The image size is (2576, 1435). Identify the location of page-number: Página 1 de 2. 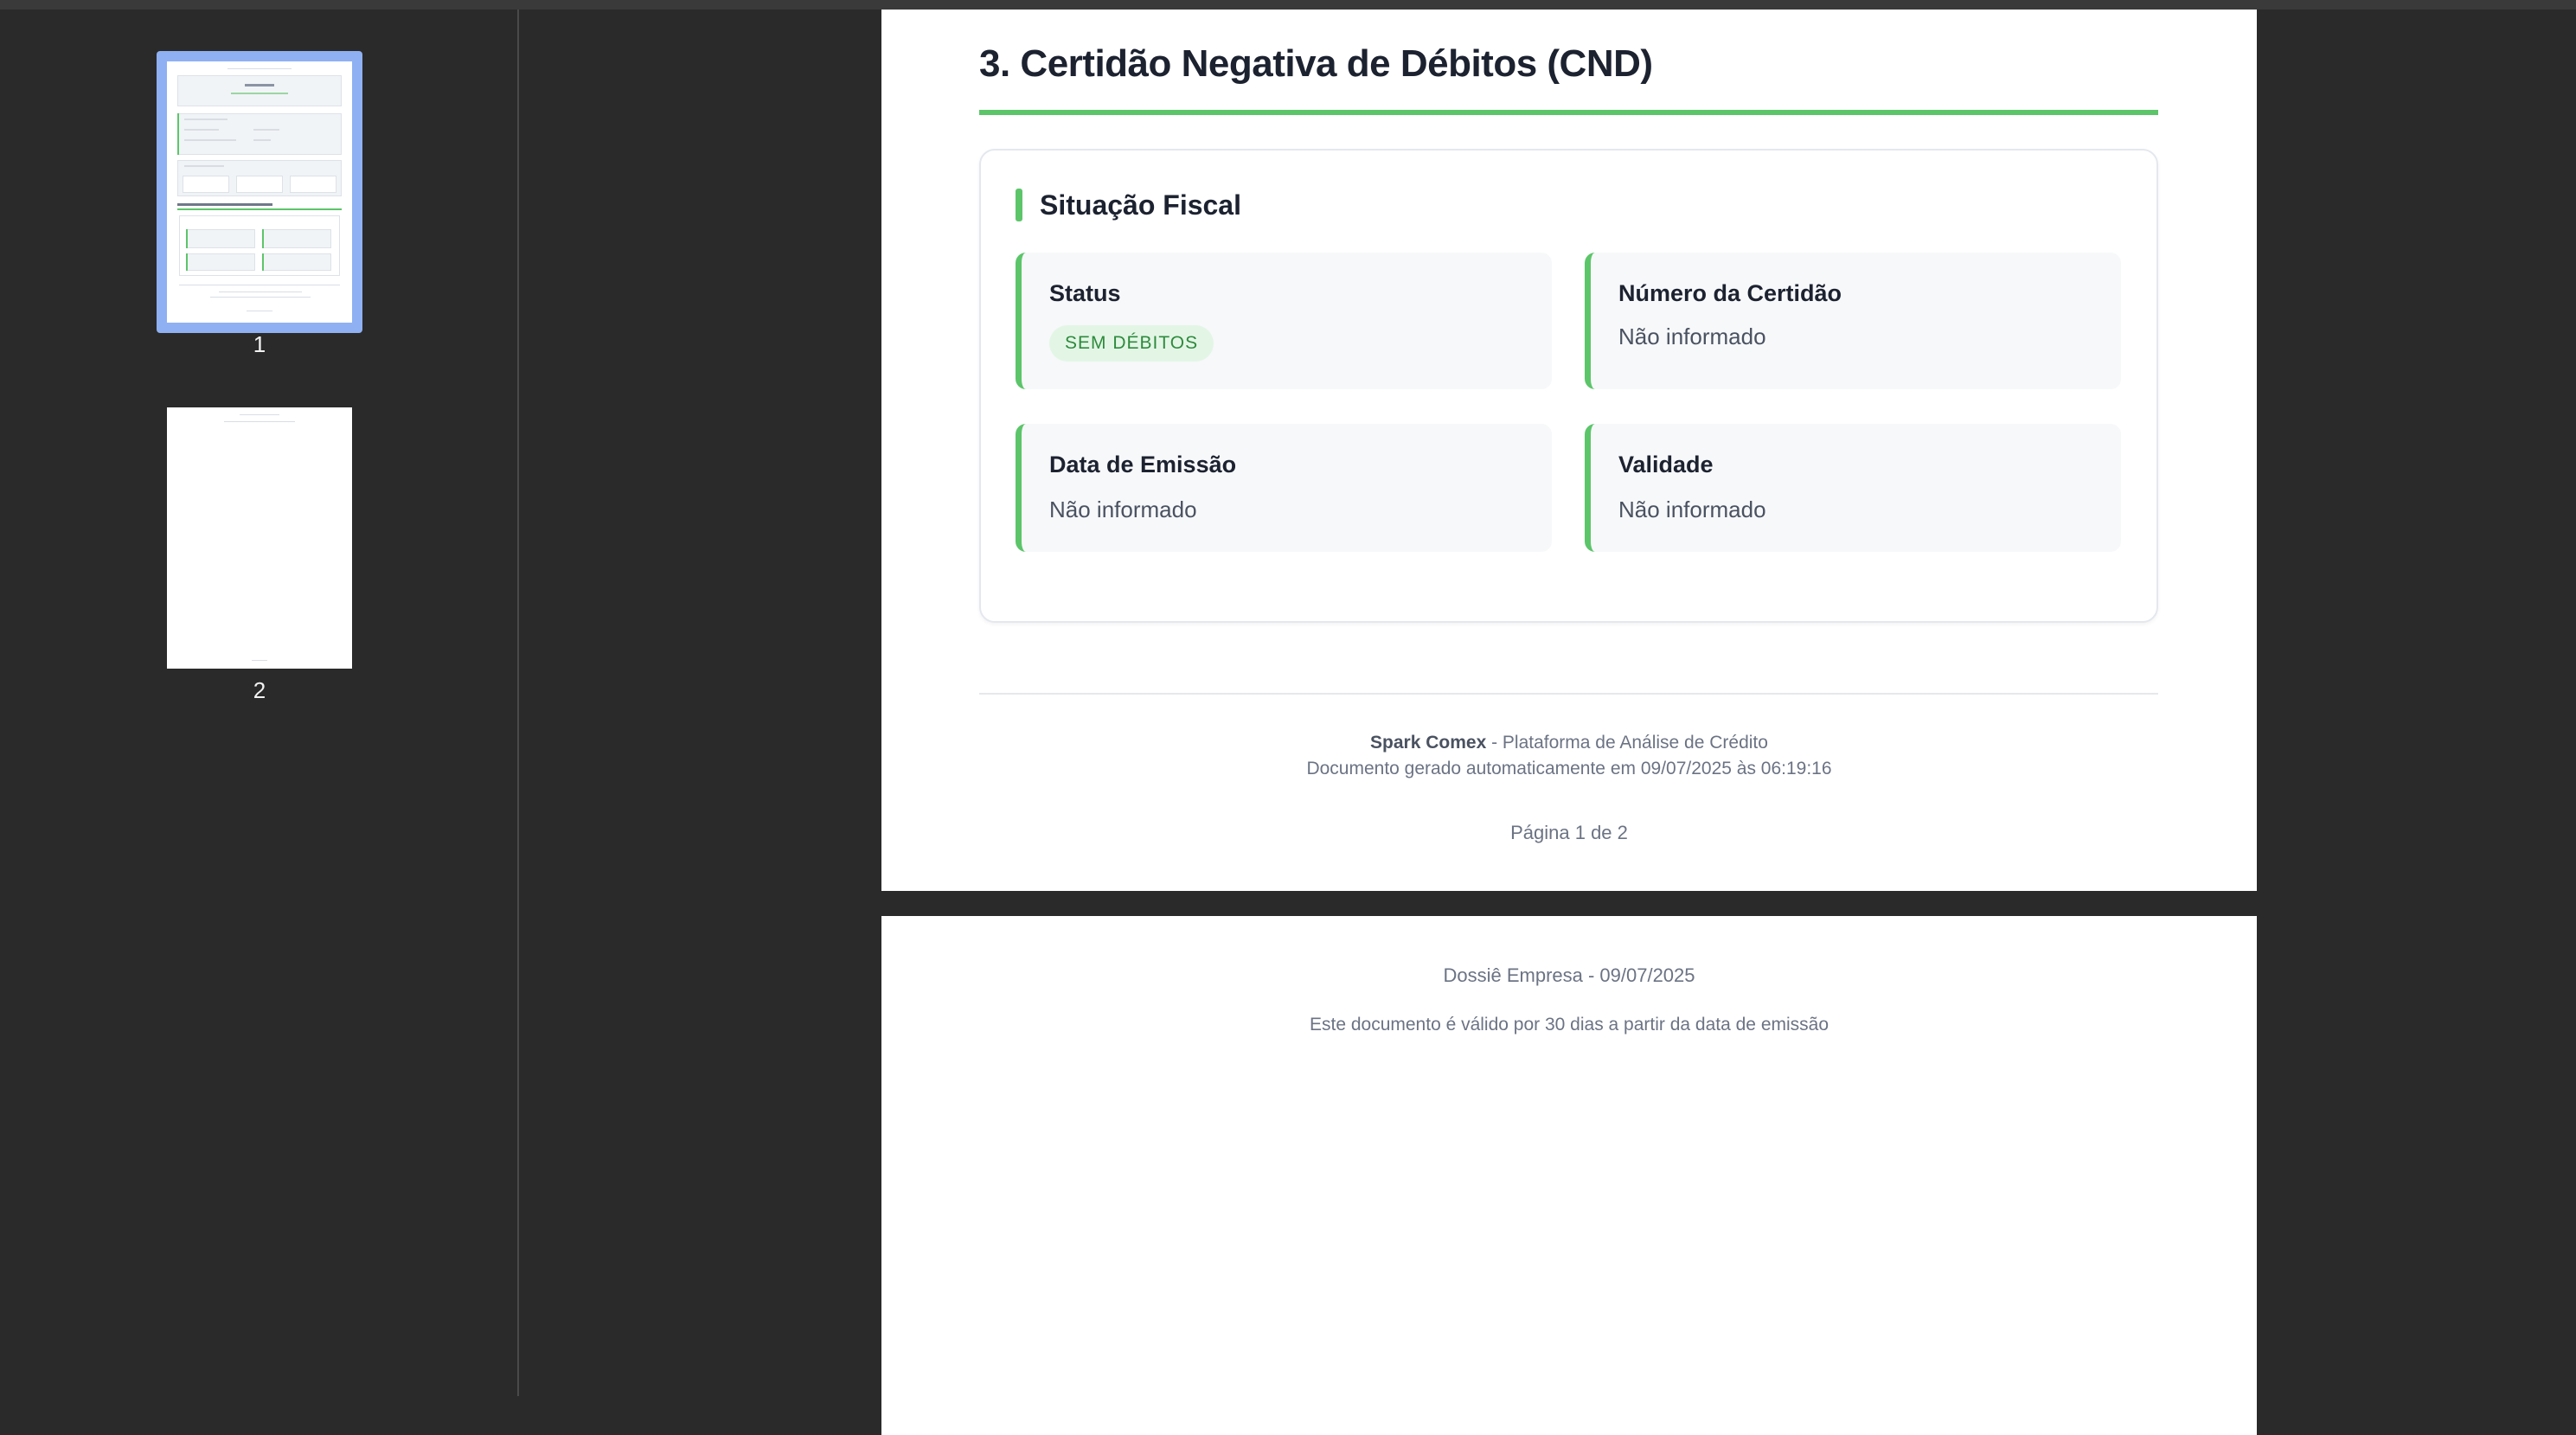
(1569, 832).